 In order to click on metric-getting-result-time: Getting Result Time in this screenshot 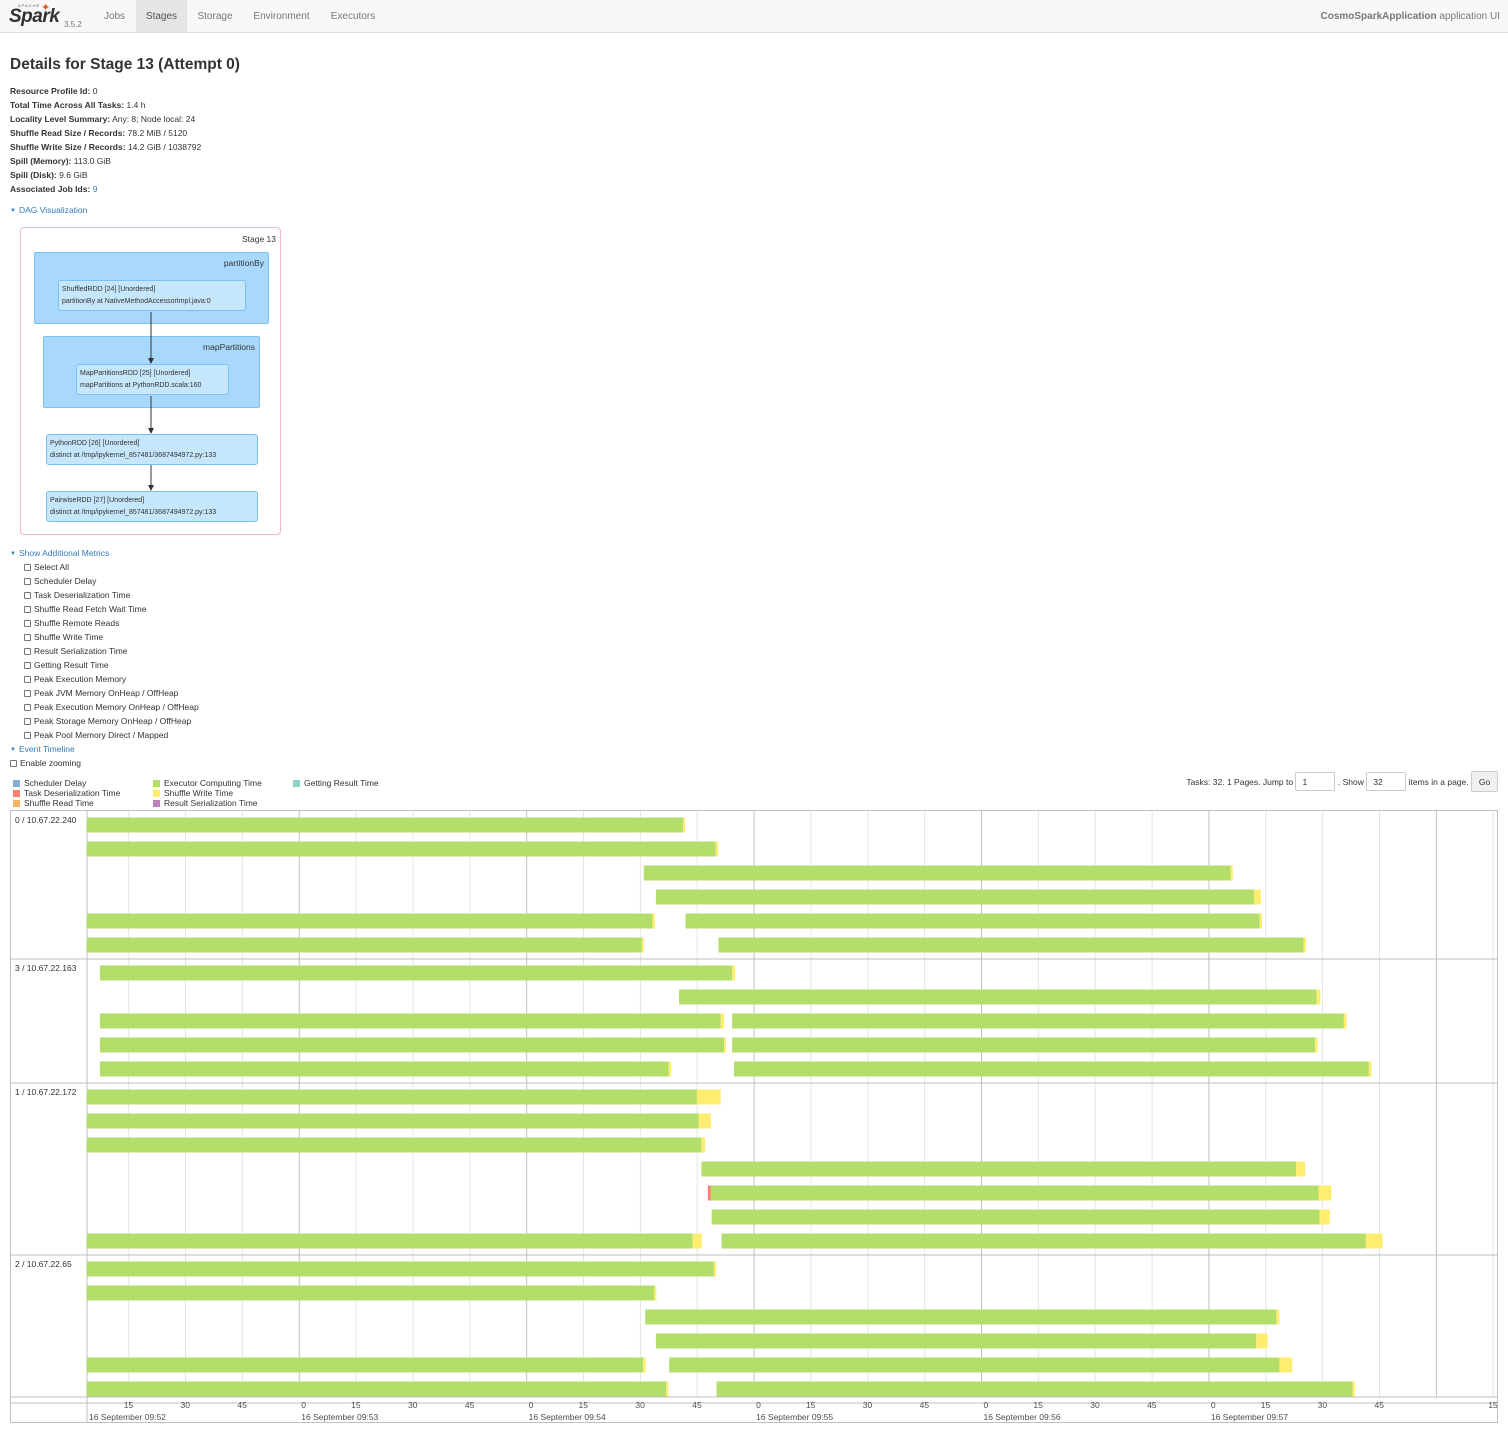, I will do `click(111, 665)`.